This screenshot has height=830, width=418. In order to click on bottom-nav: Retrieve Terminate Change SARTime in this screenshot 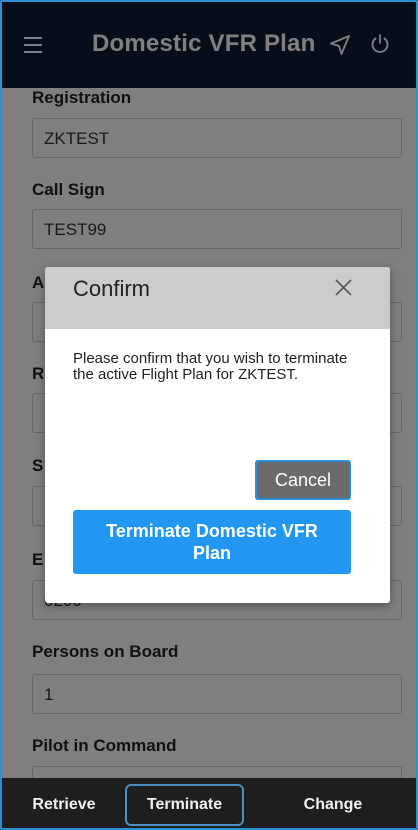, I will do `click(209, 803)`.